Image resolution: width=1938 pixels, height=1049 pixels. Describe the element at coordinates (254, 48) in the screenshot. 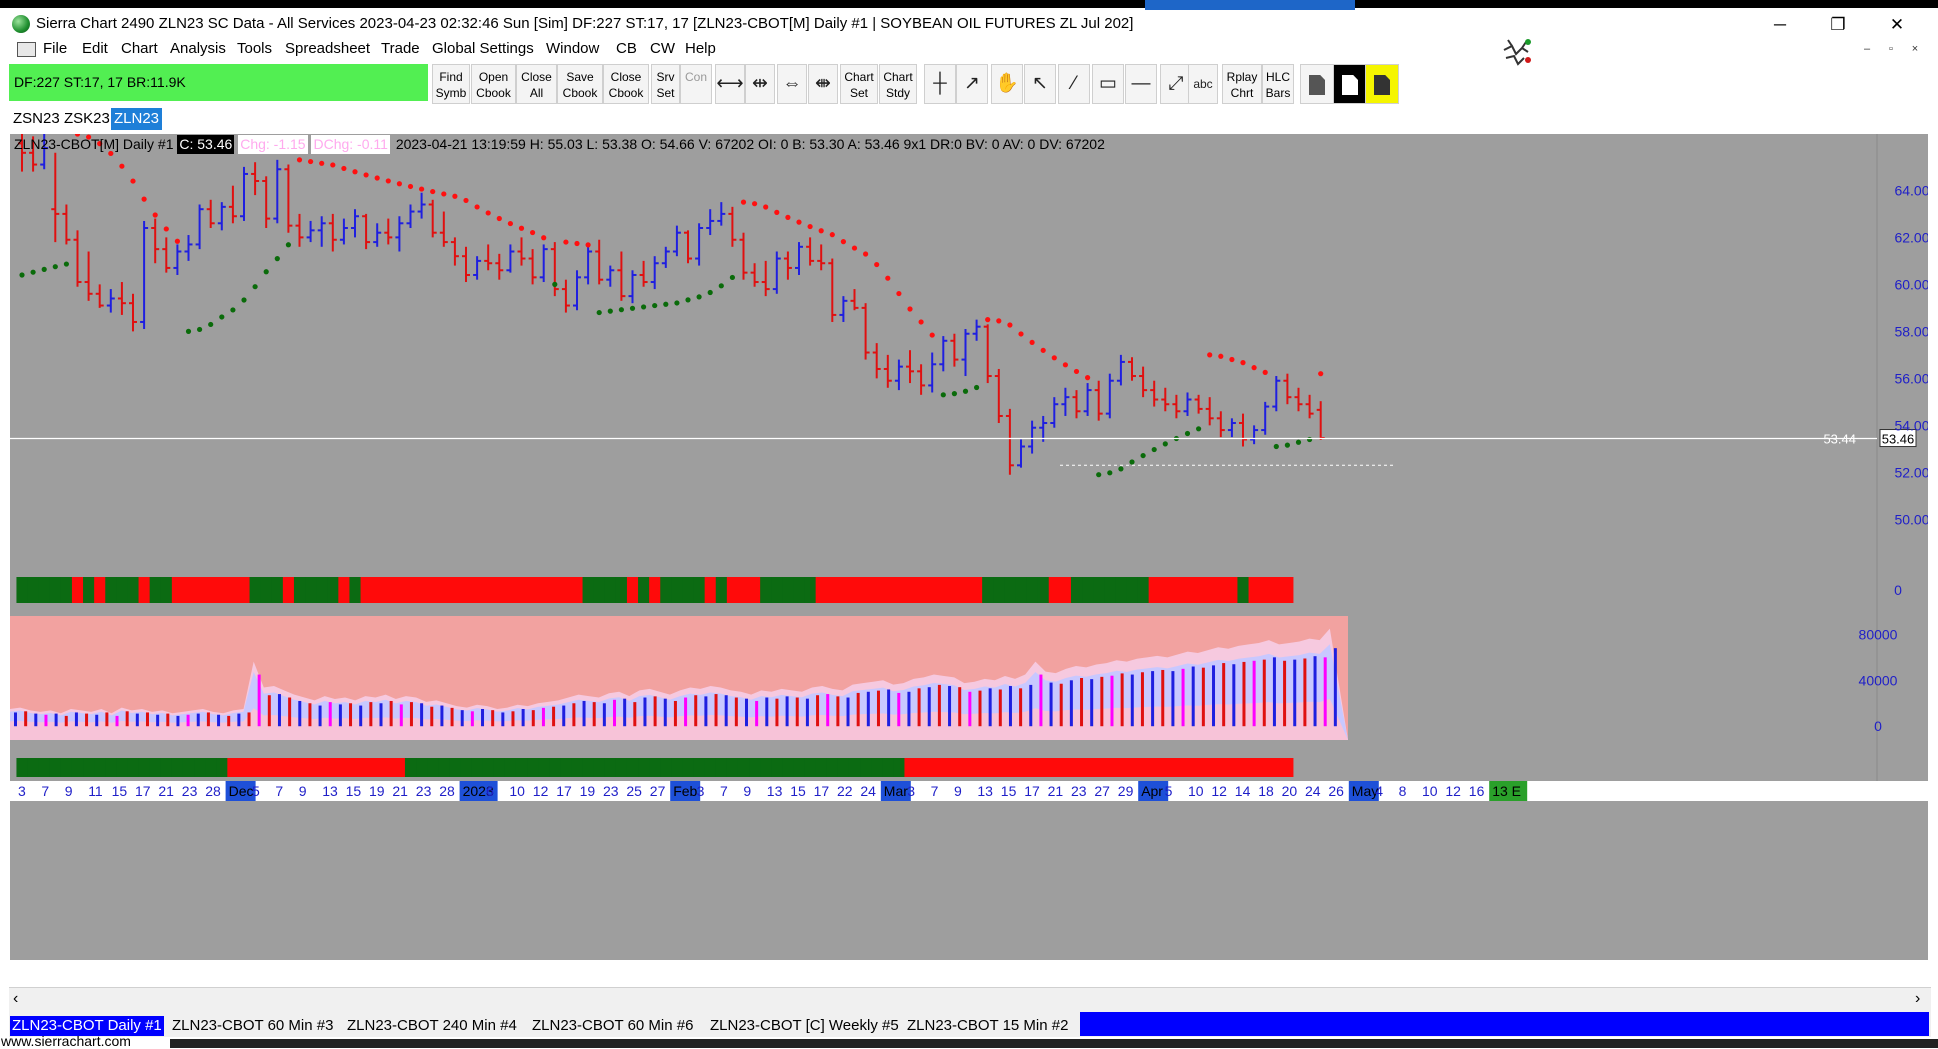

I see `menu-tools: Tools` at that location.